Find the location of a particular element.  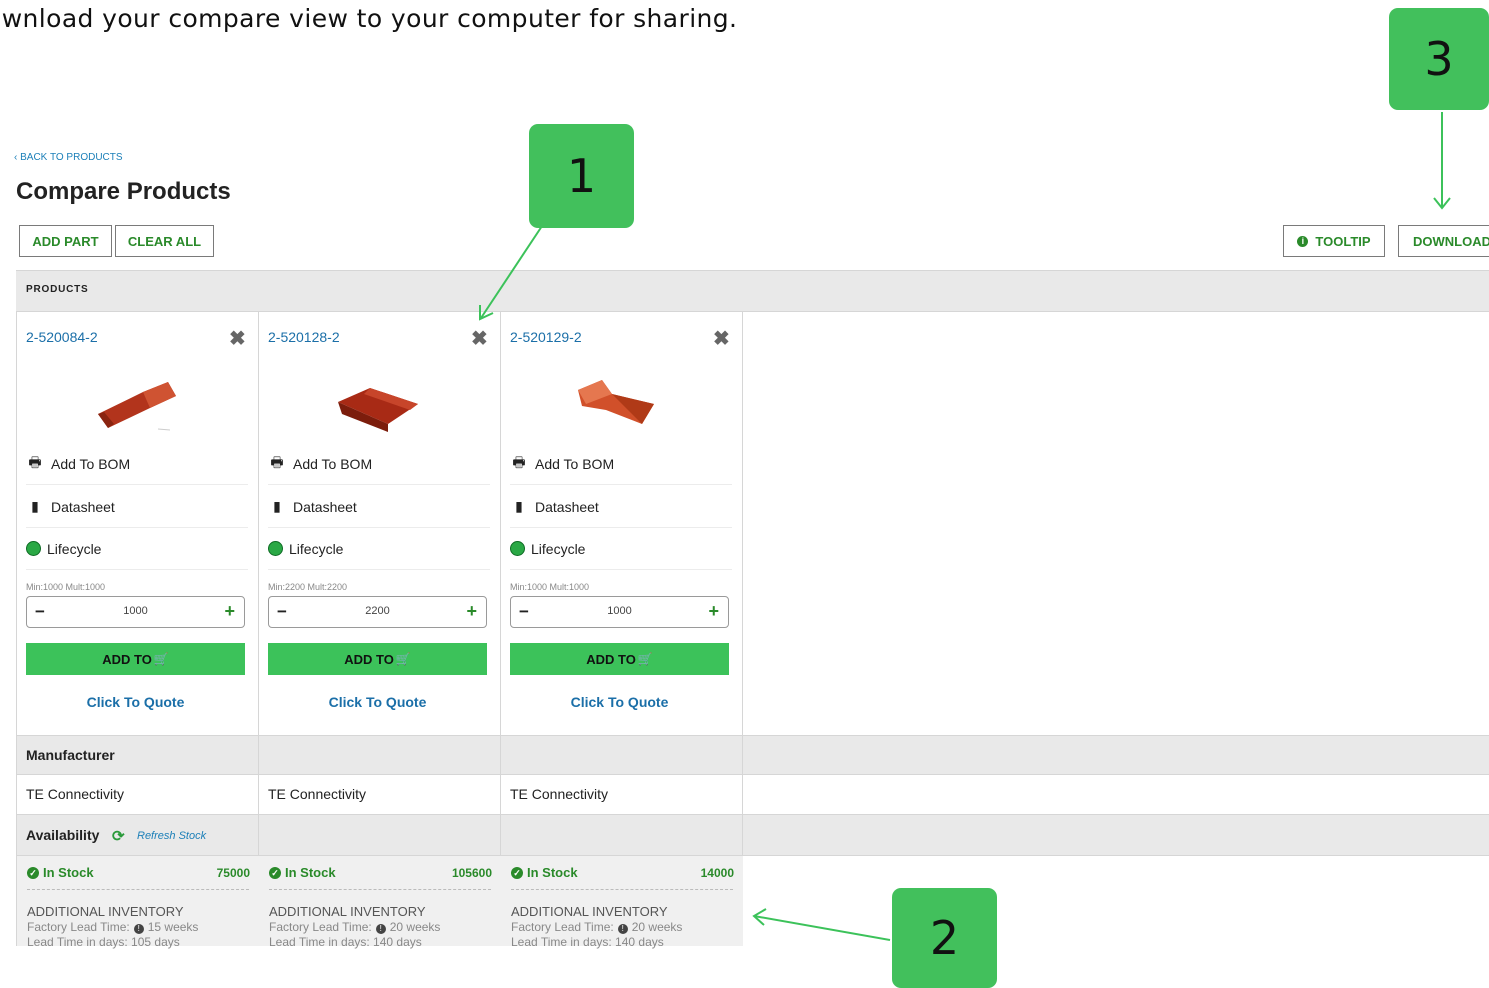

tooltip-button: i TOOLTIP is located at coordinates (1334, 241).